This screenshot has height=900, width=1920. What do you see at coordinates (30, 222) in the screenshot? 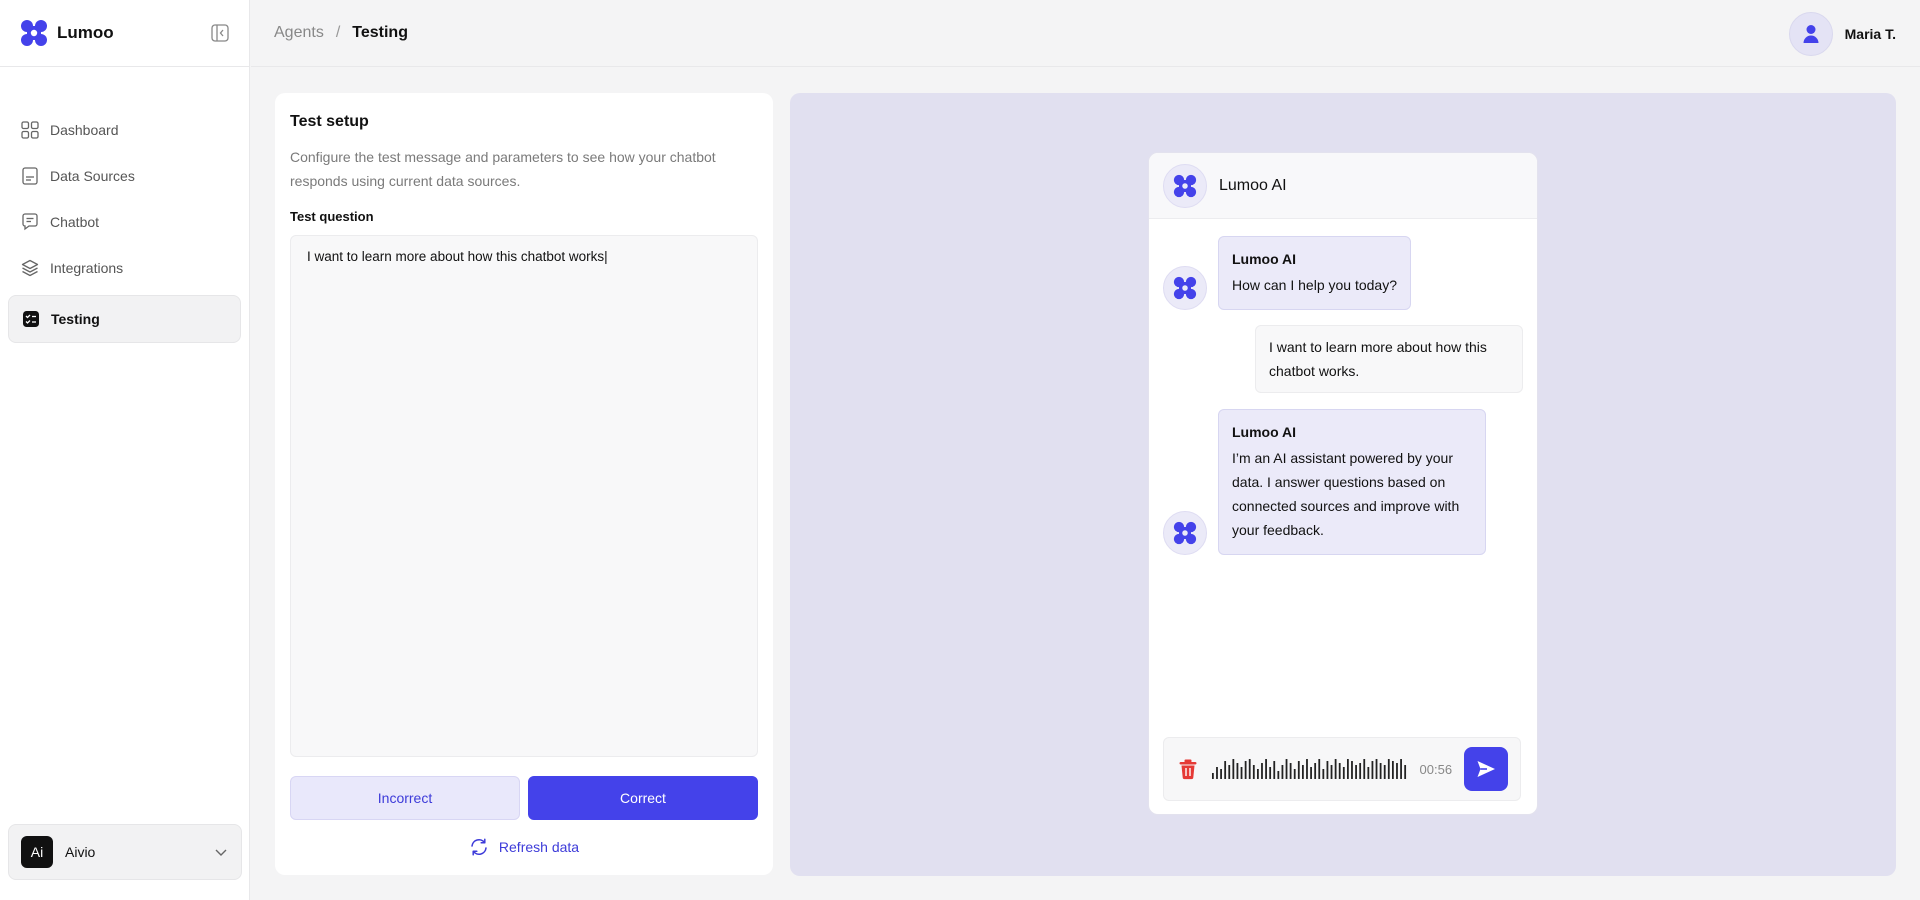
I see `chat-icon` at bounding box center [30, 222].